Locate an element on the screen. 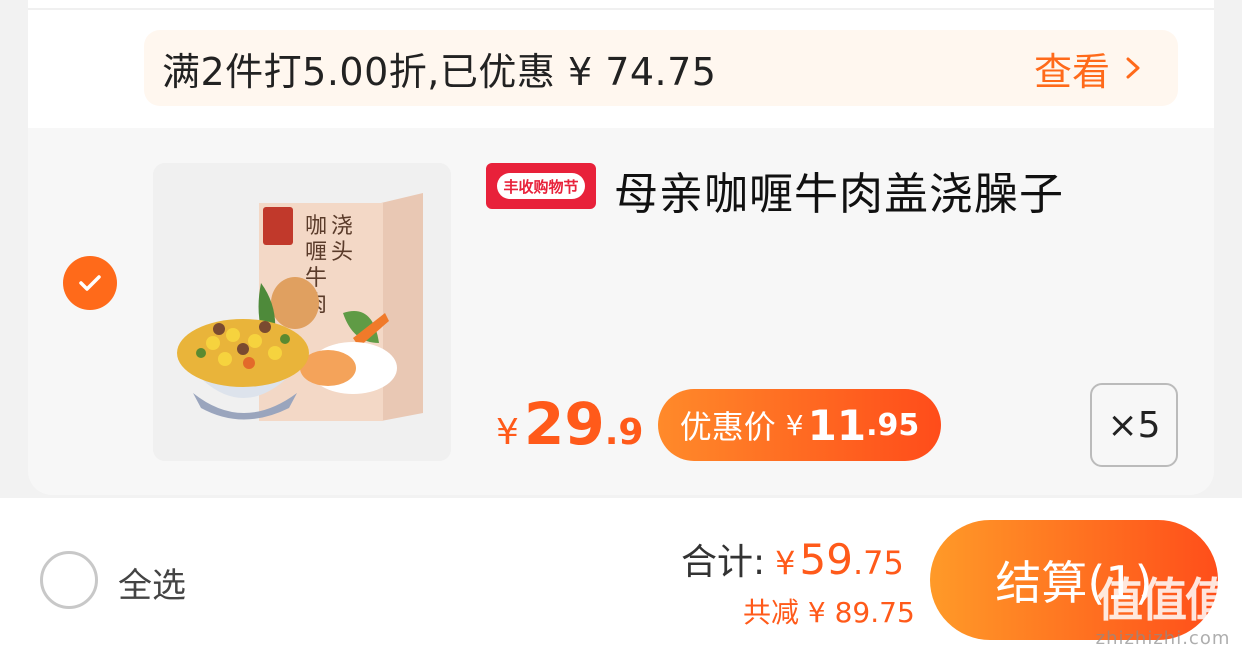  discount-price-pill: 优惠价 ¥ 11.95 is located at coordinates (799, 425).